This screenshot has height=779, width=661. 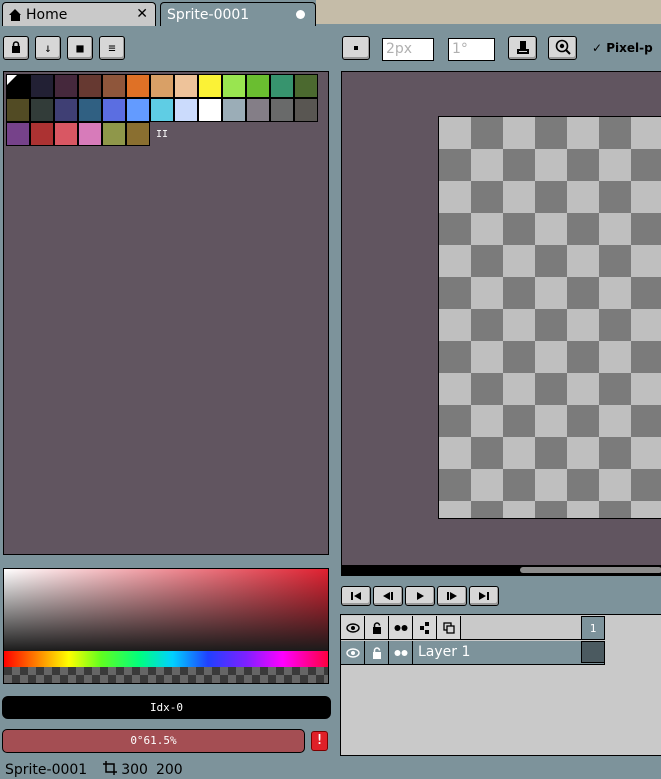 What do you see at coordinates (208, 14) in the screenshot?
I see `tab-sprite-label: Sprite-0001` at bounding box center [208, 14].